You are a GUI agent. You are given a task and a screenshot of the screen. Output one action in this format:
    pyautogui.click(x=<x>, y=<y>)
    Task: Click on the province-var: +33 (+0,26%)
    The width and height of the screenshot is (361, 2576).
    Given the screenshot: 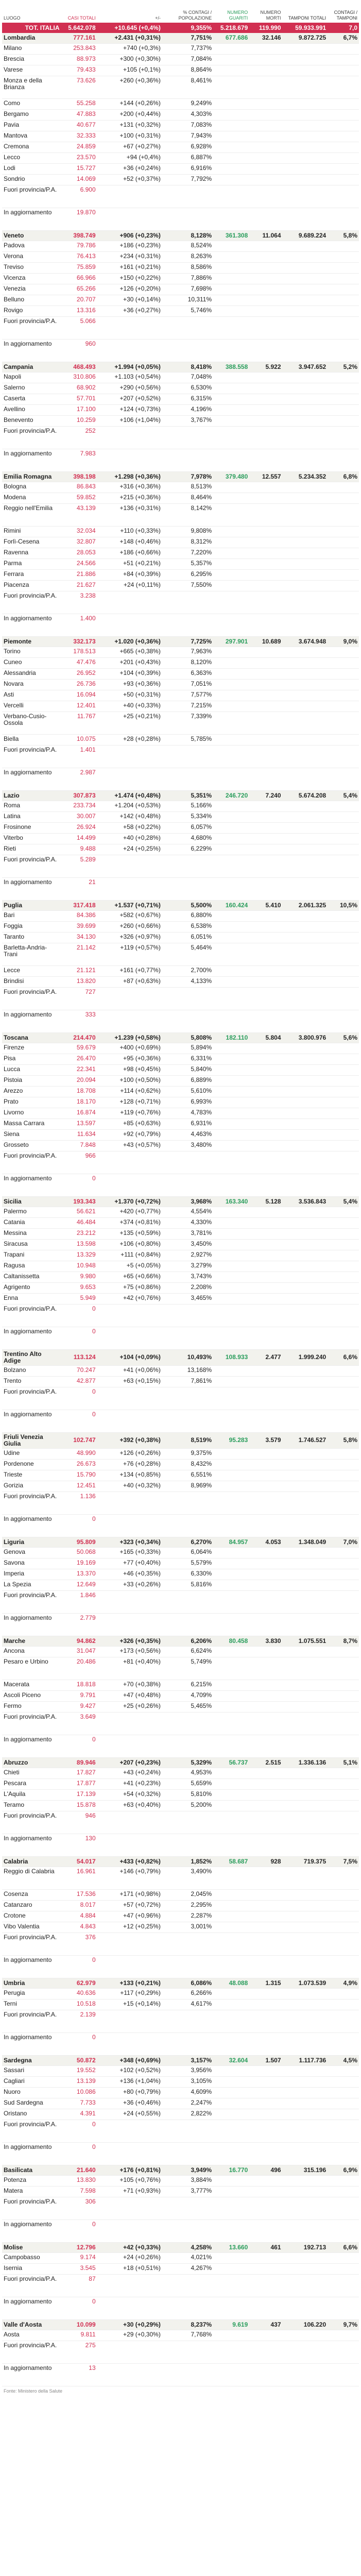 What is the action you would take?
    pyautogui.click(x=129, y=1585)
    